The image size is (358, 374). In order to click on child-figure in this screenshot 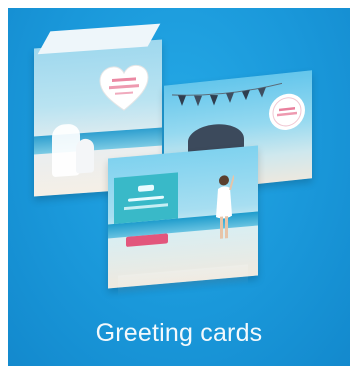, I will do `click(85, 156)`.